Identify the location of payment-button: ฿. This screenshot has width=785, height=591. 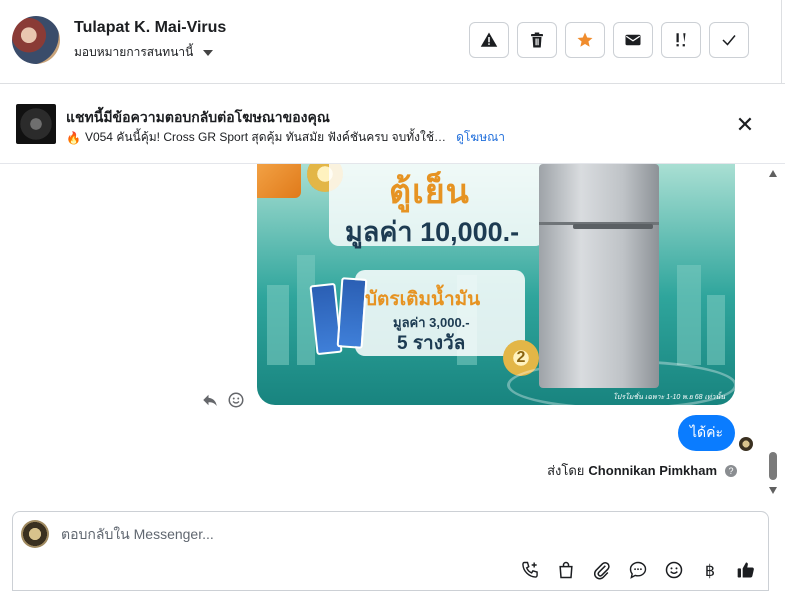
(710, 570).